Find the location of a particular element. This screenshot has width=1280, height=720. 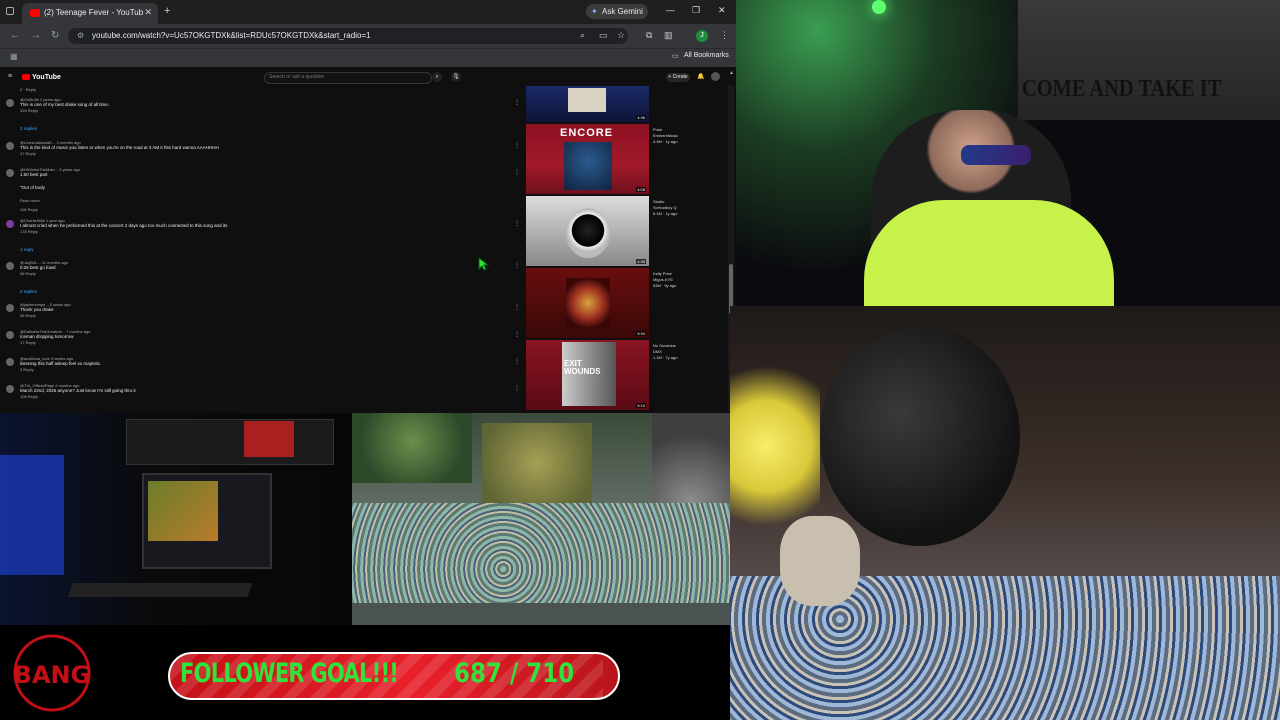

youtube-avatar is located at coordinates (715, 76).